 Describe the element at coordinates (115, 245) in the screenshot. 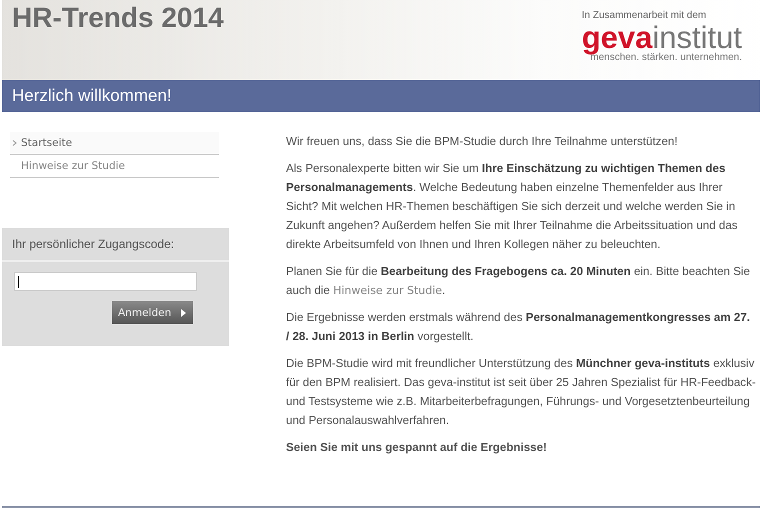

I see `access-code-label: Ihr persönlicher Zugangscode:` at that location.